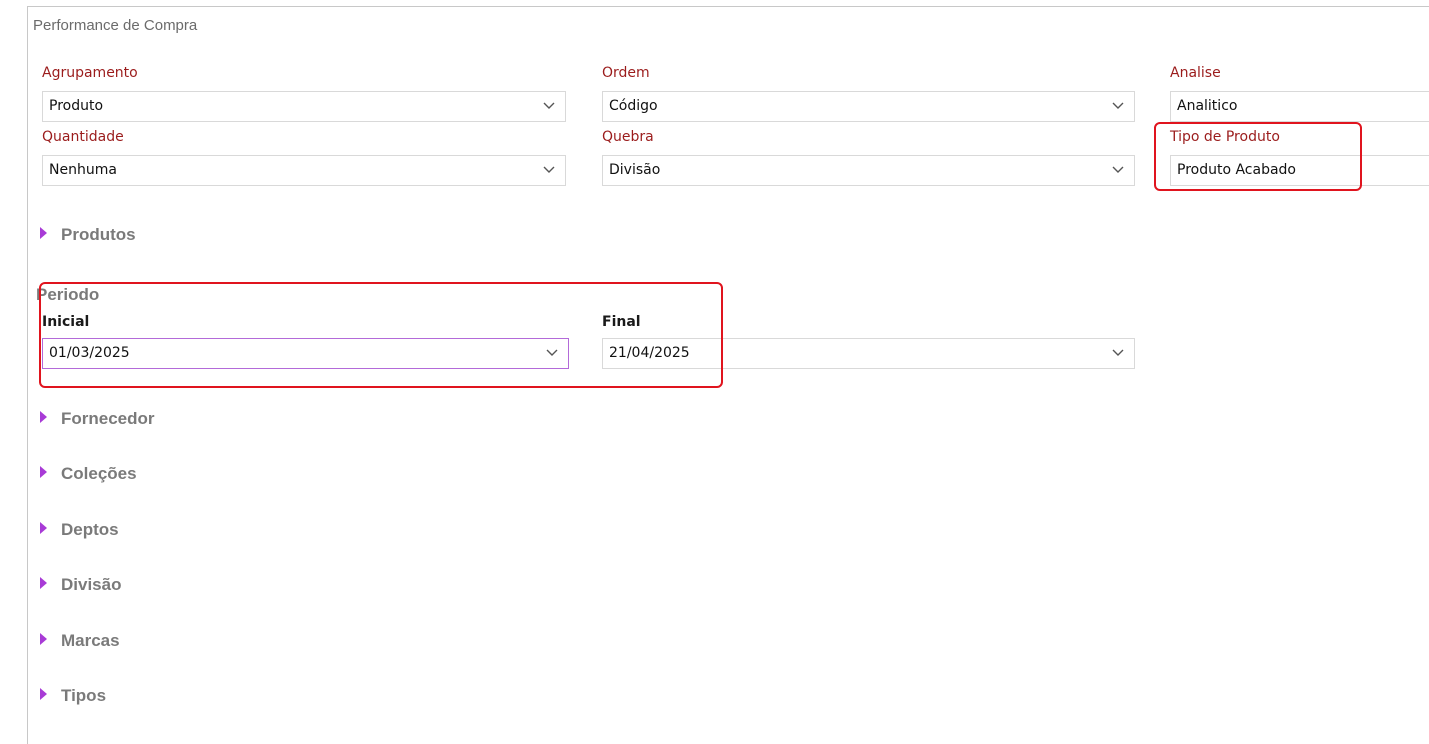  Describe the element at coordinates (304, 170) in the screenshot. I see `quantidade-select: Nenhuma` at that location.